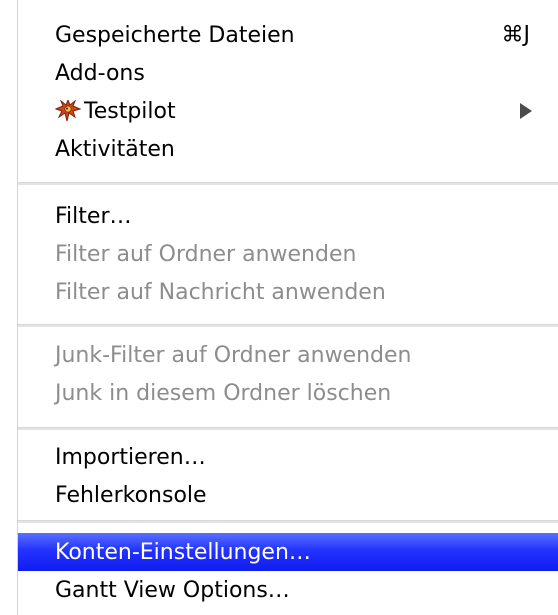  Describe the element at coordinates (100, 73) in the screenshot. I see `menu-item-label: Add-ons` at that location.